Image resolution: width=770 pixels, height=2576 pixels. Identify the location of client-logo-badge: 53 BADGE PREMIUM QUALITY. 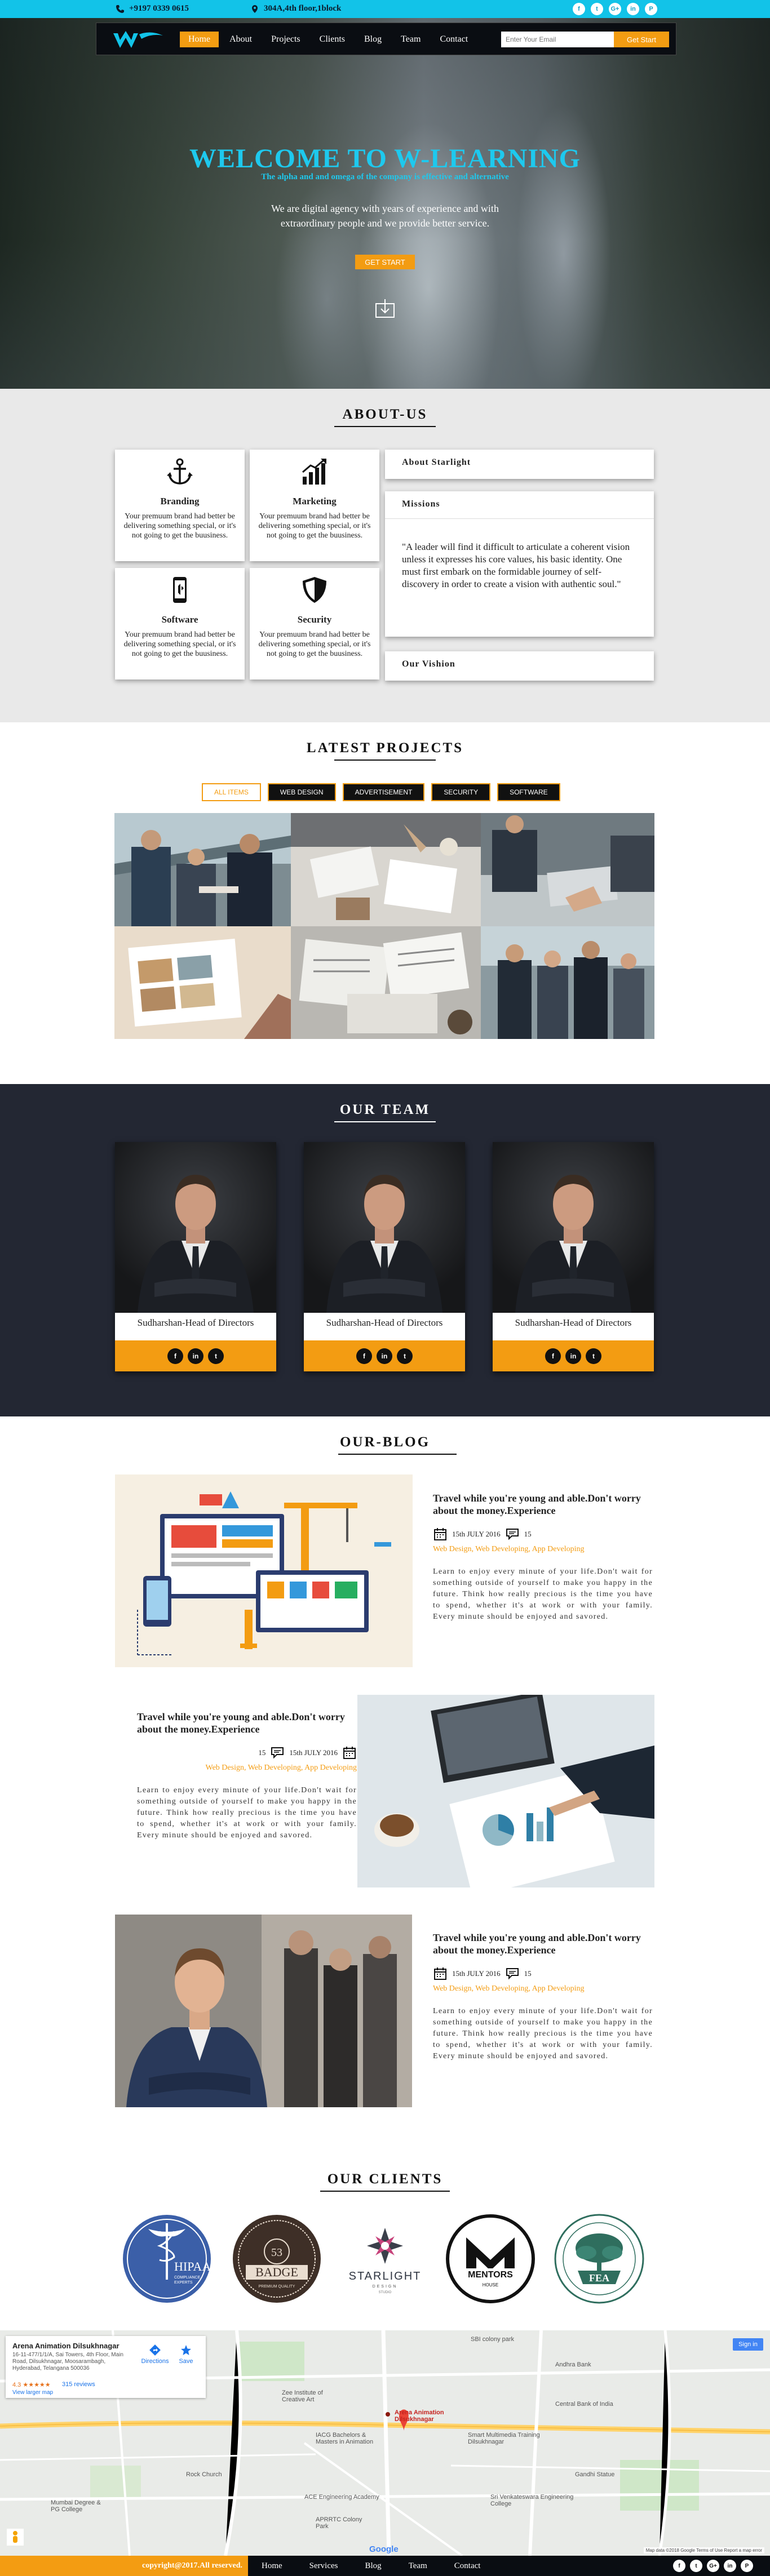
(277, 2259).